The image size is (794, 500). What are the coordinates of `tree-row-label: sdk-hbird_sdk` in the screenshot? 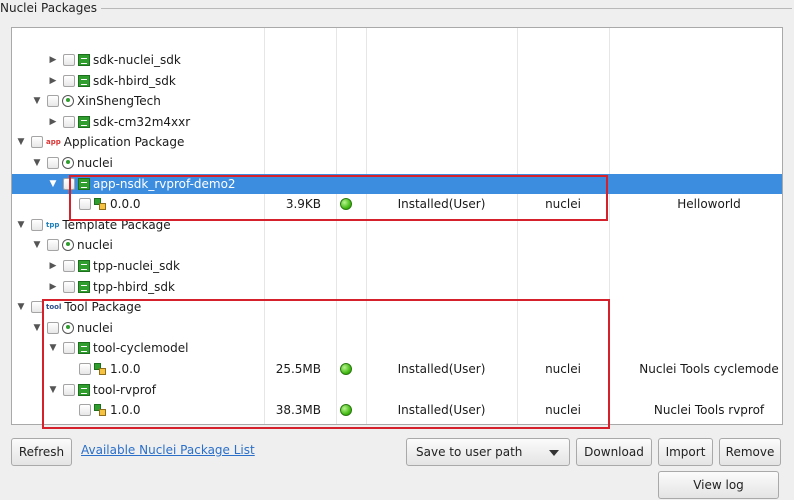 It's located at (134, 80).